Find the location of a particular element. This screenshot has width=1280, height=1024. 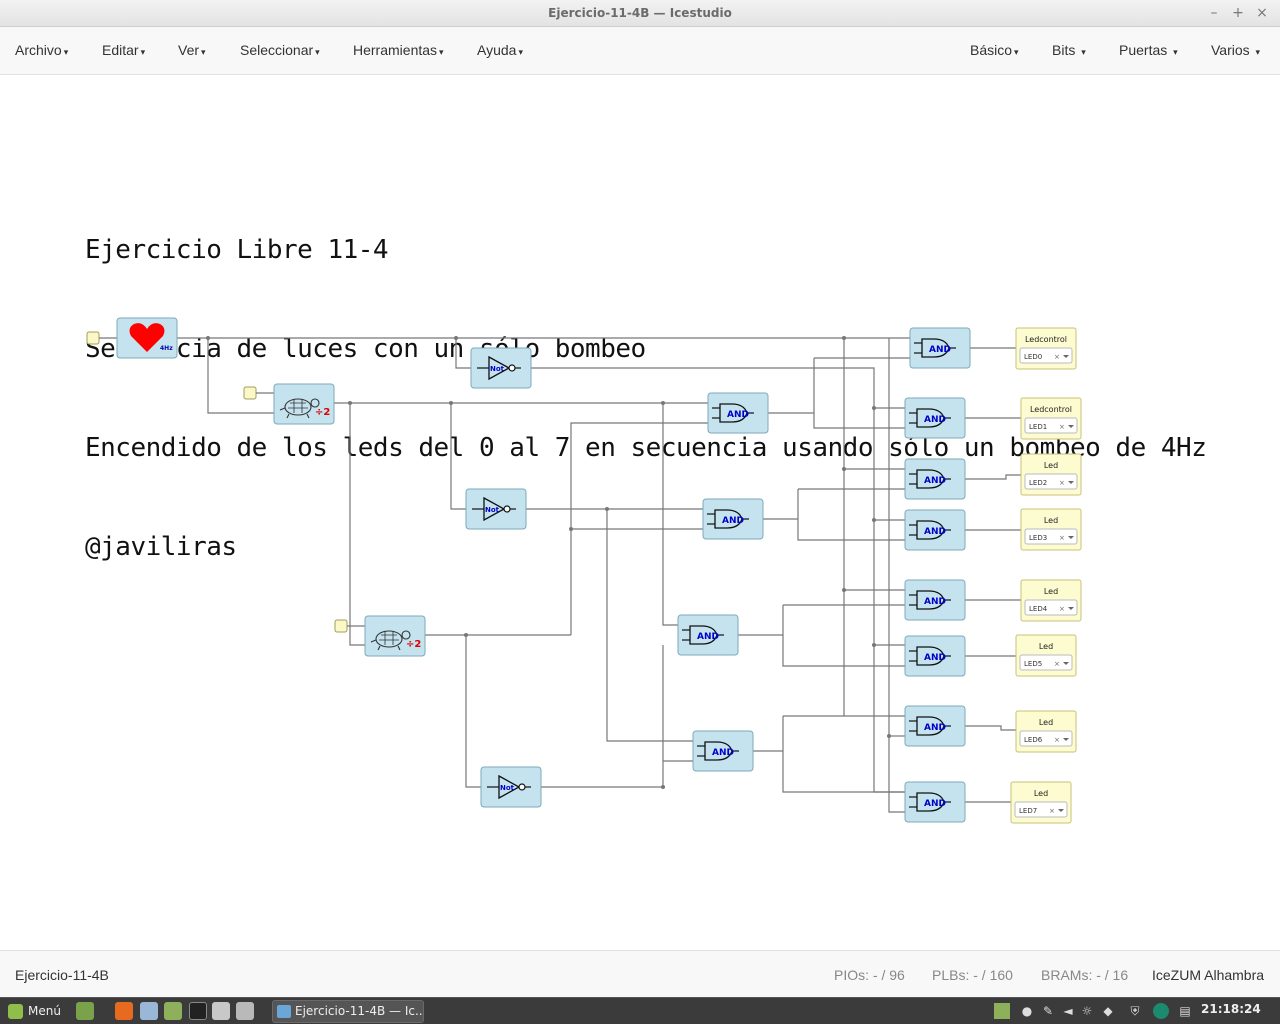

shield-icon: ⛨ is located at coordinates (1135, 1011).